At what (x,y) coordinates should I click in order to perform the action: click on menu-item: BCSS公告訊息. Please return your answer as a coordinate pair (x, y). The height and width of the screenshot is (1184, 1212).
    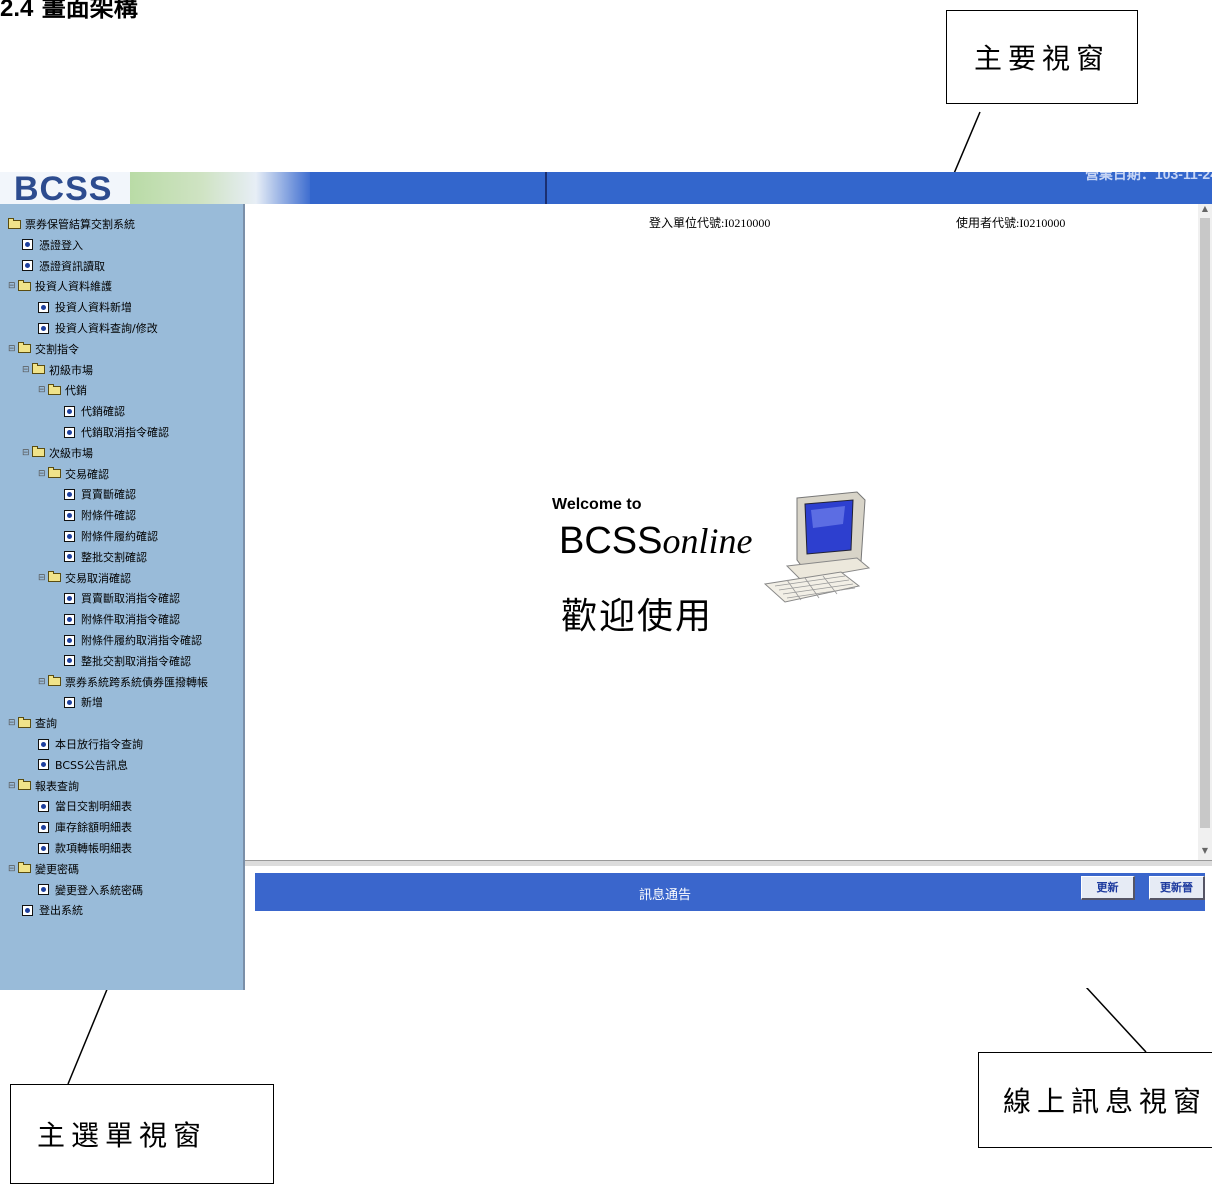
    Looking at the image, I should click on (83, 765).